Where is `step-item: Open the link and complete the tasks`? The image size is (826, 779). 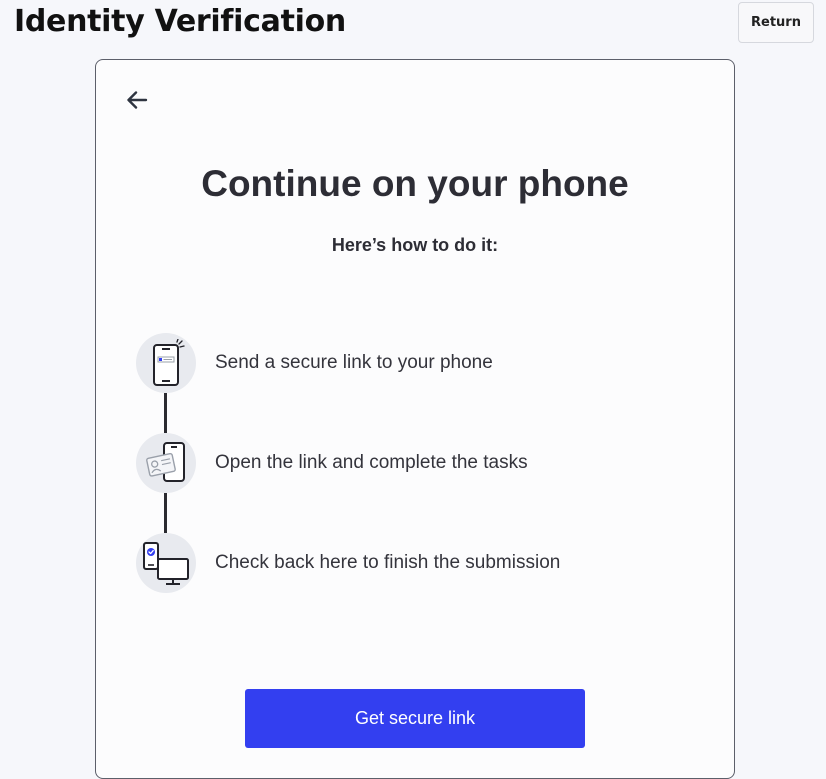 step-item: Open the link and complete the tasks is located at coordinates (332, 463).